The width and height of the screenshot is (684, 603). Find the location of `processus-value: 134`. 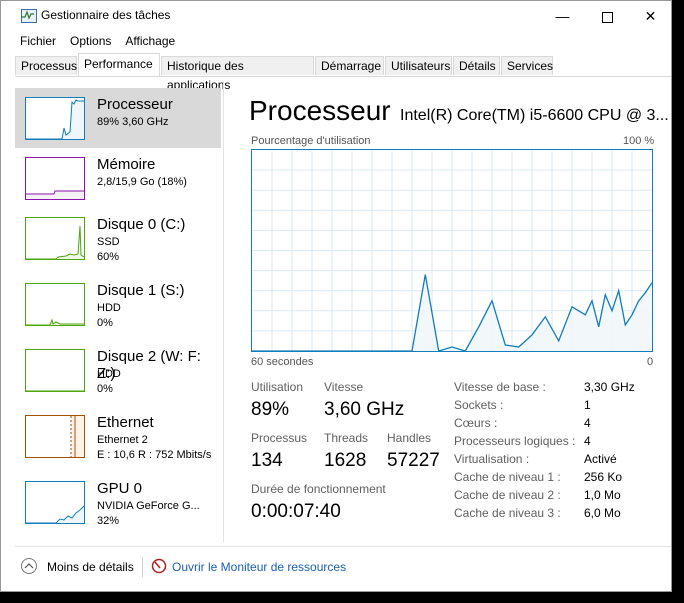

processus-value: 134 is located at coordinates (267, 460).